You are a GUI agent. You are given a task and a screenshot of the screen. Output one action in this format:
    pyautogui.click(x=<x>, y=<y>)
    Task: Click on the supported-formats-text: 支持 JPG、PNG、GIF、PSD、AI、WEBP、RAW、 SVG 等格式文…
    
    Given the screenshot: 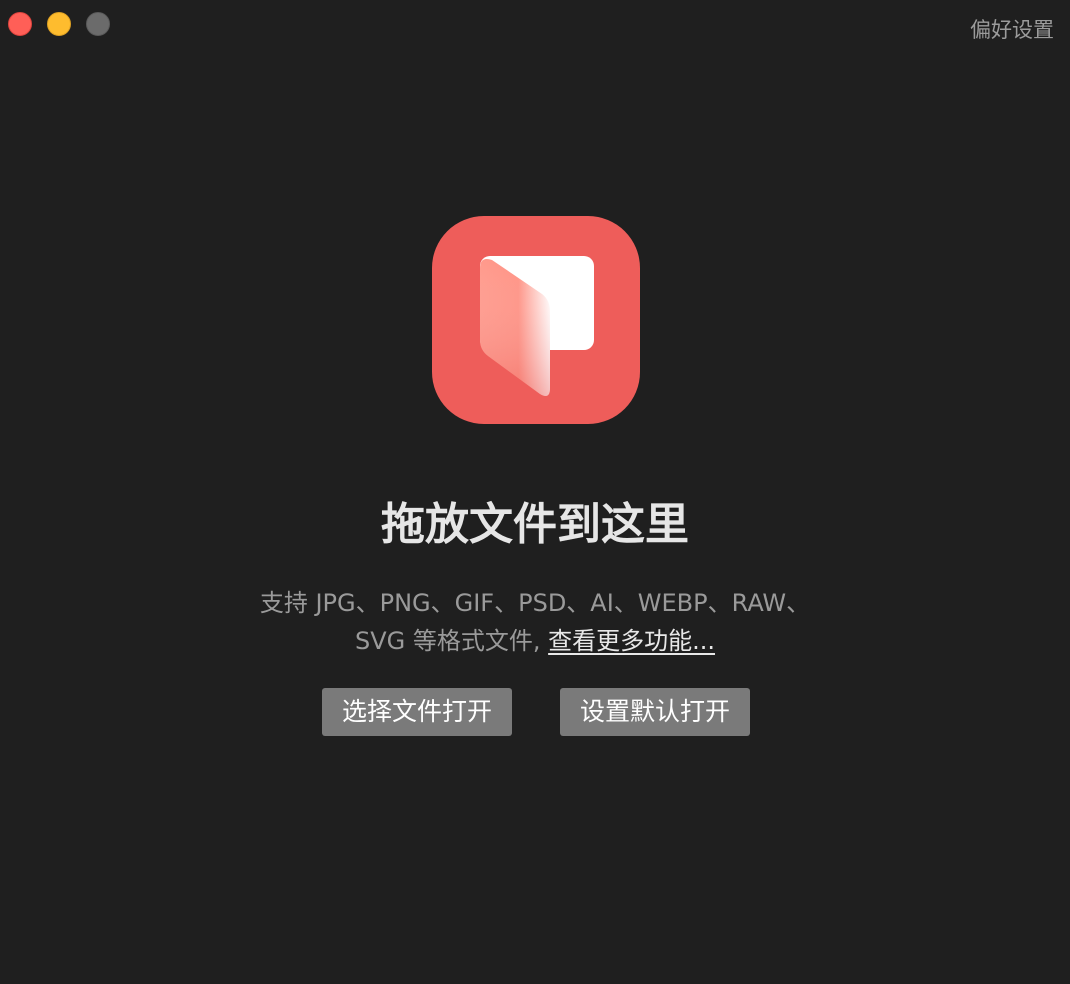 What is the action you would take?
    pyautogui.click(x=535, y=622)
    